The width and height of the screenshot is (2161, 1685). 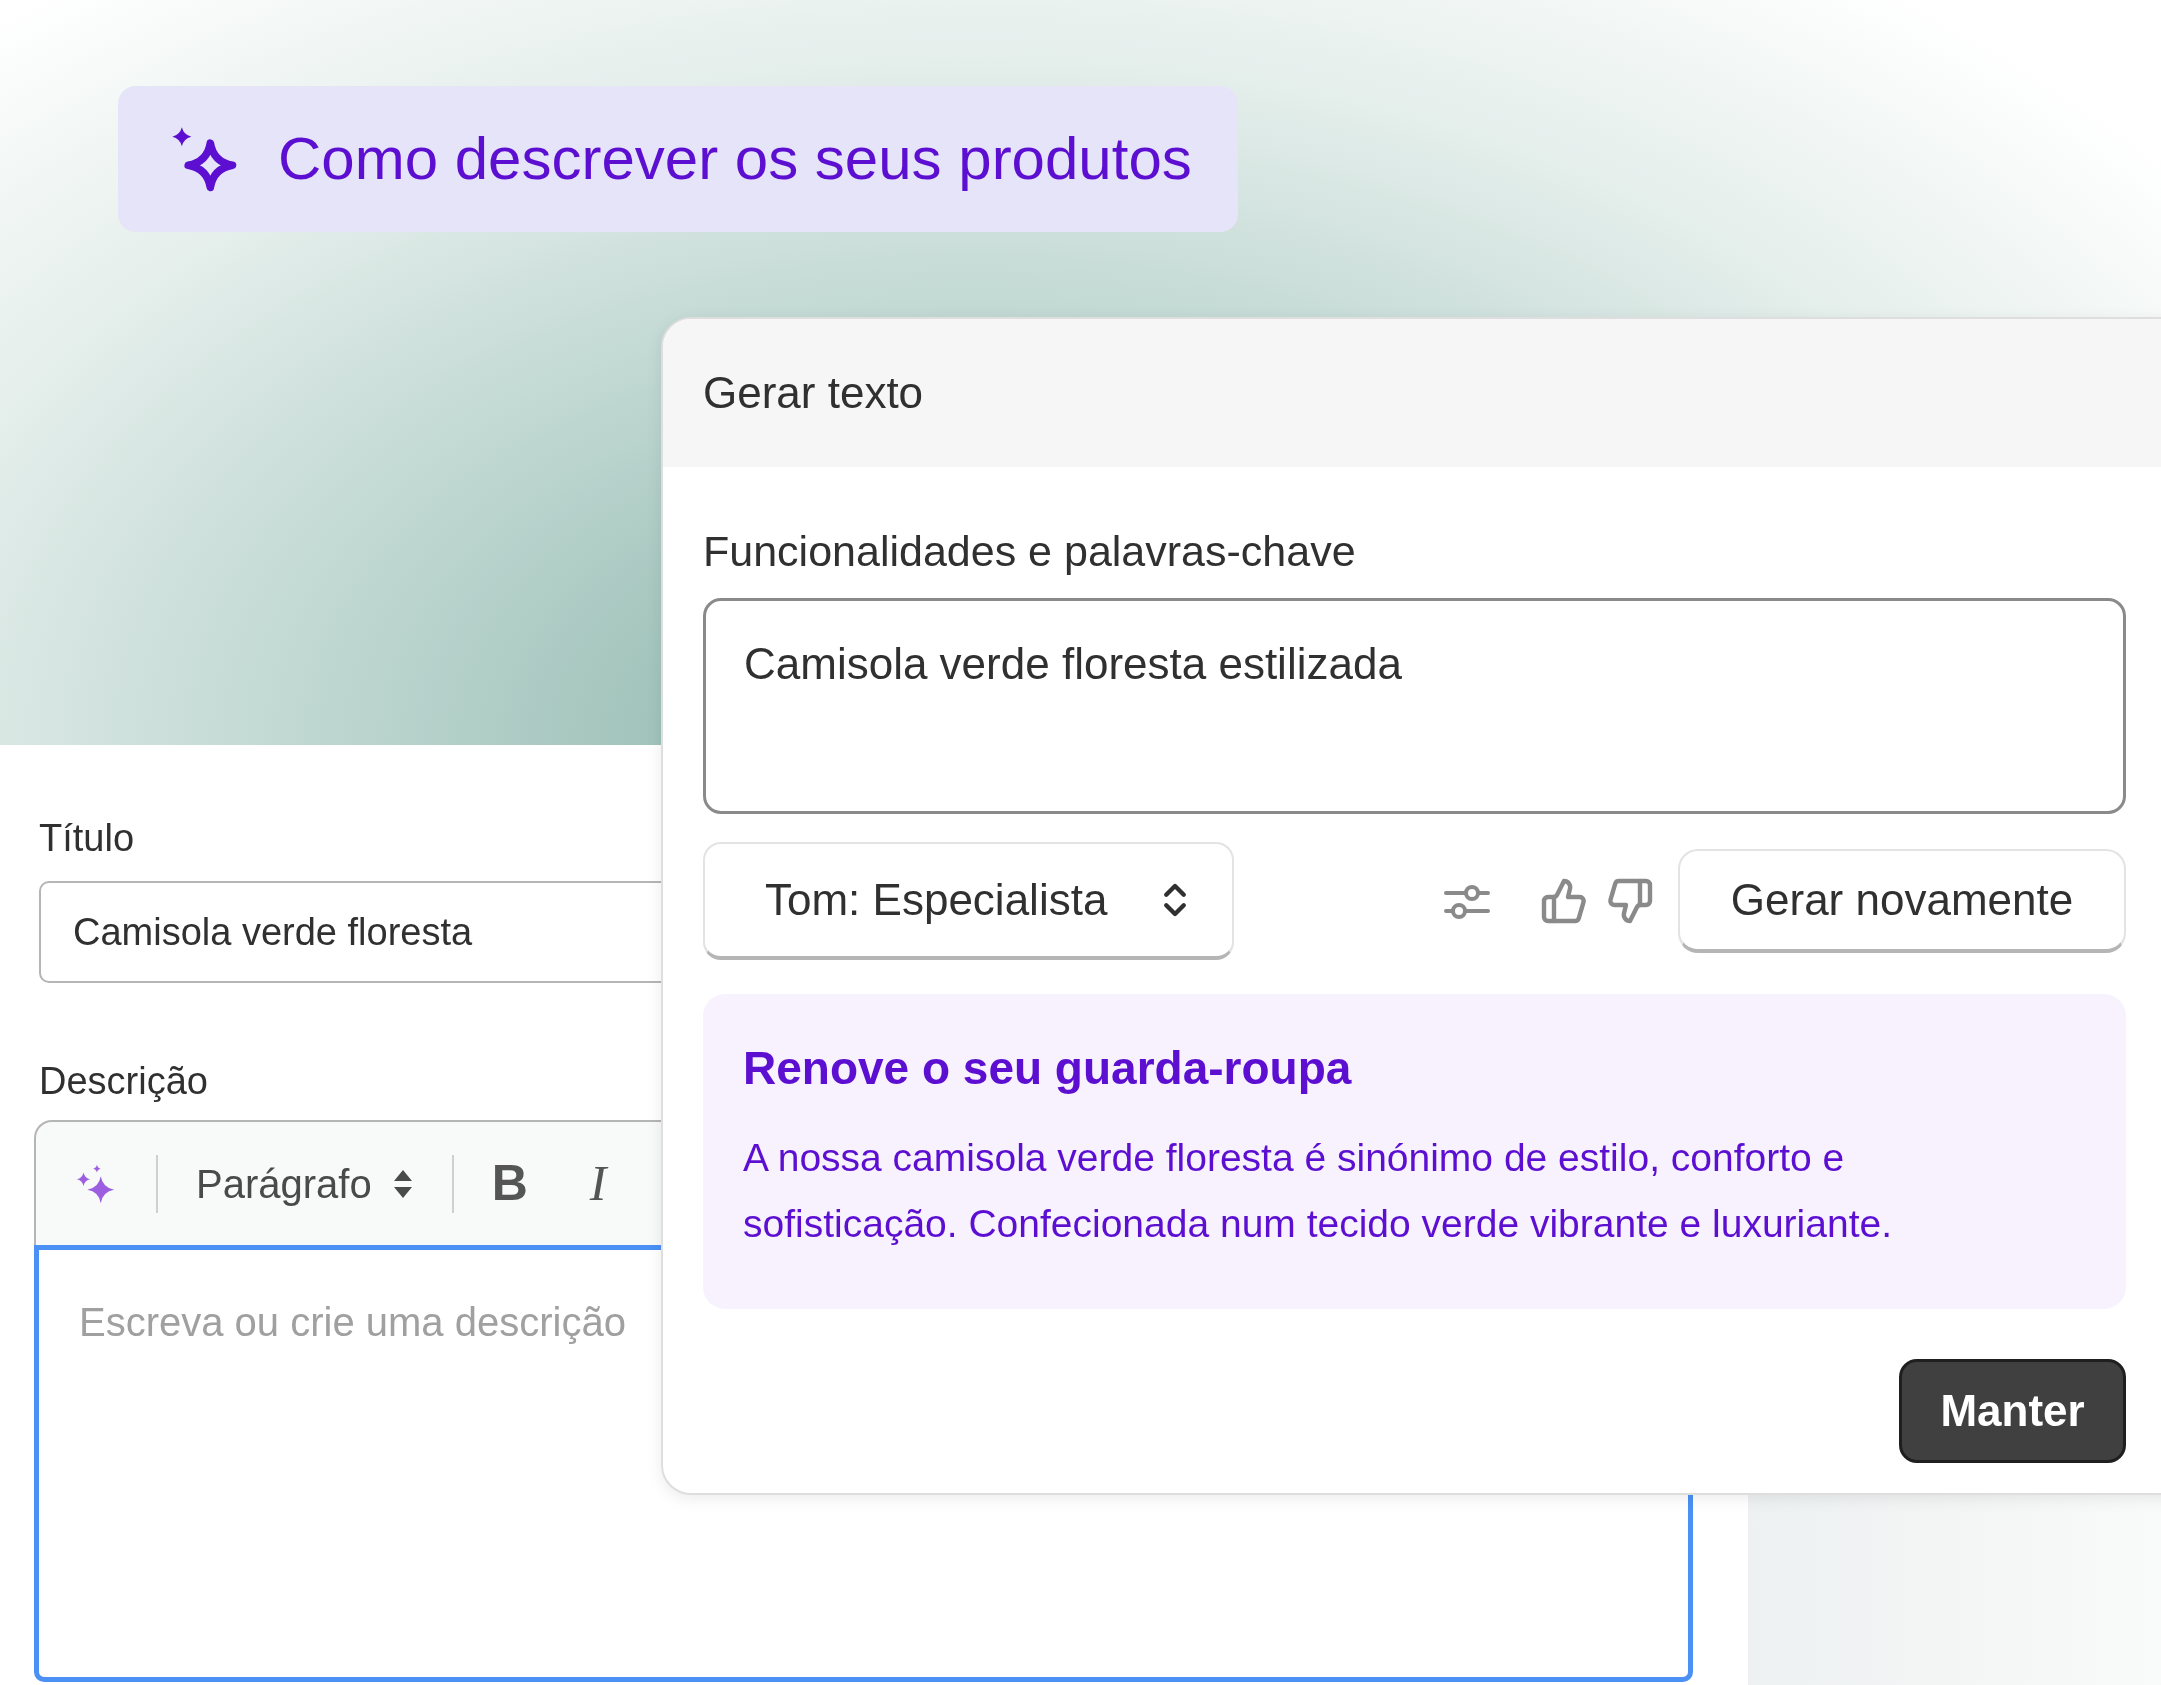 What do you see at coordinates (1029, 551) in the screenshot?
I see `field-label: Funcionalidades e palavras-chave` at bounding box center [1029, 551].